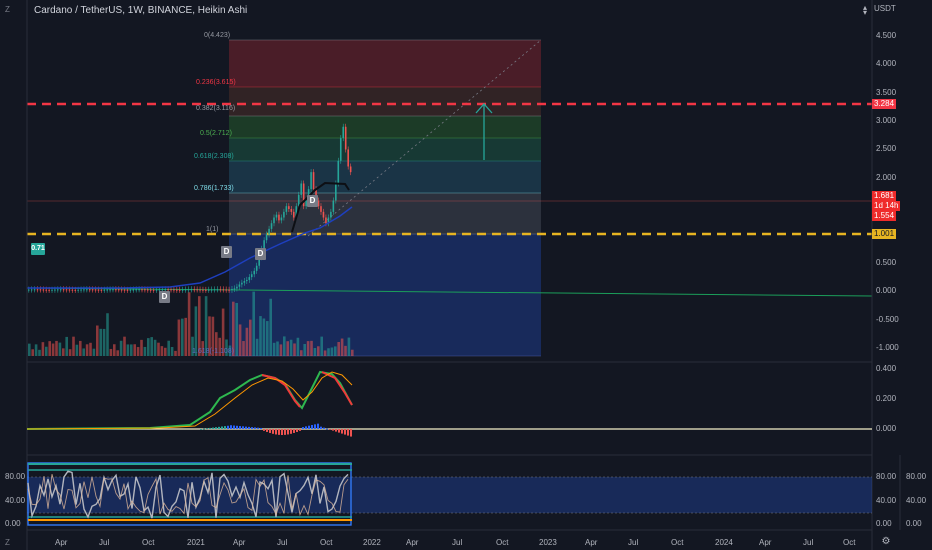 The width and height of the screenshot is (932, 550). I want to click on gear-icon: ⚙, so click(886, 542).